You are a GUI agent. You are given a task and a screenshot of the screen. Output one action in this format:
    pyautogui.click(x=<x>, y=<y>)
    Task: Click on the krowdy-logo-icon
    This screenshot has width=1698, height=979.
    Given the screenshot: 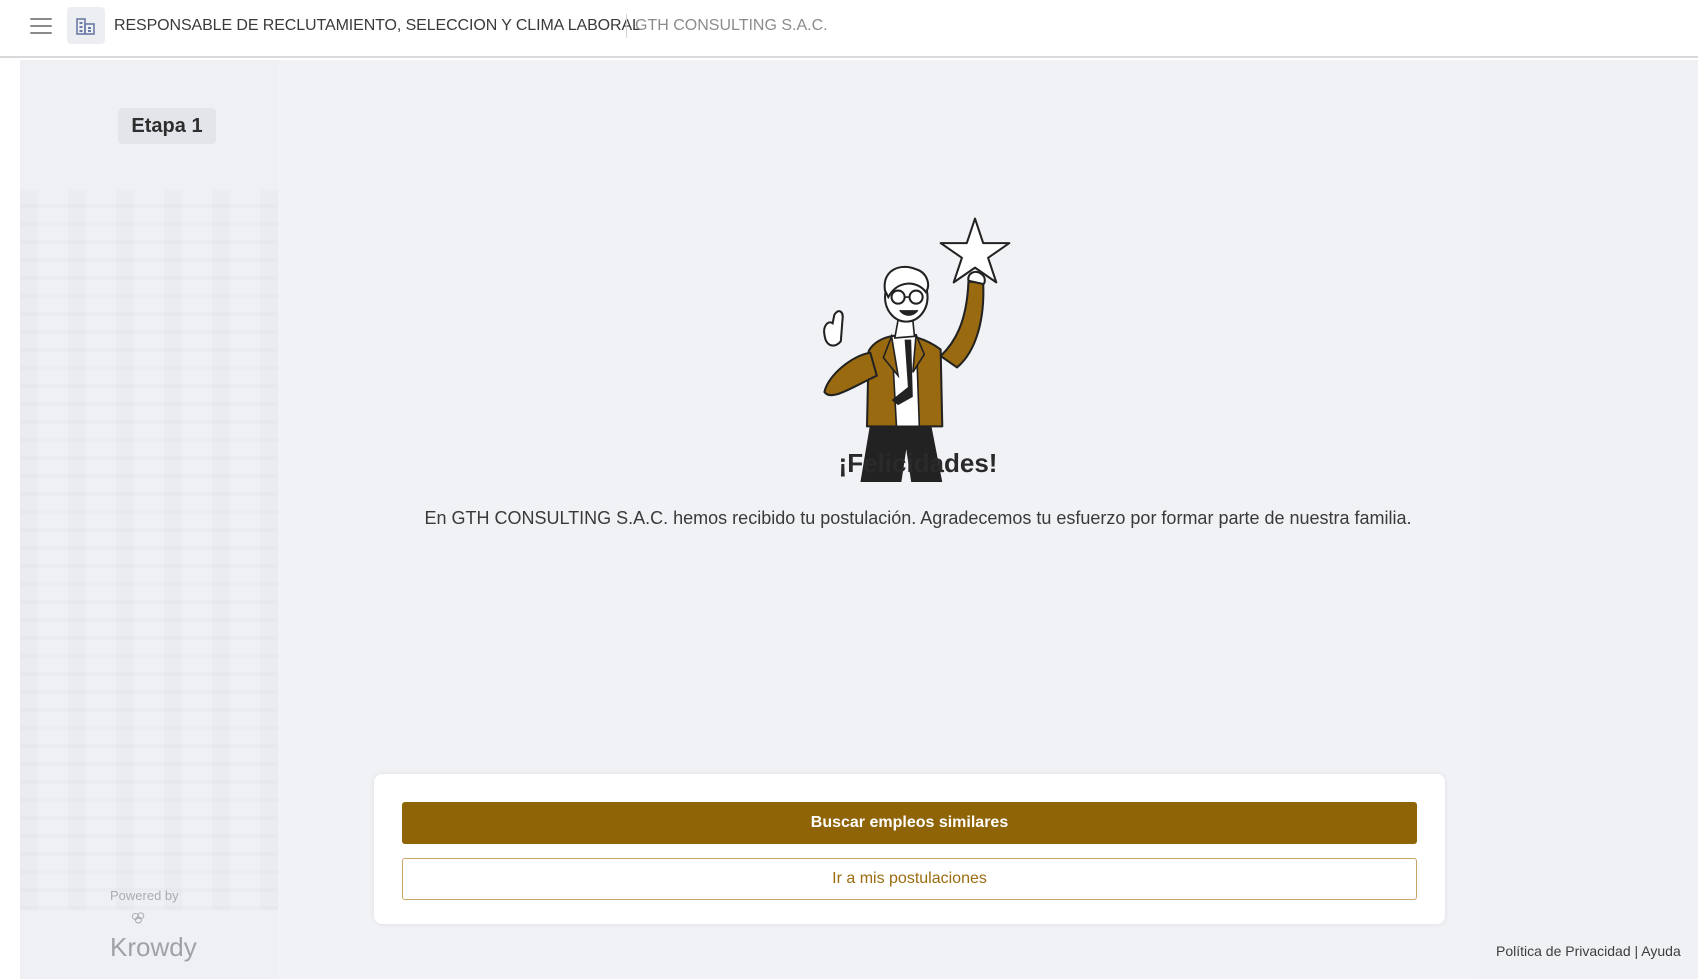 What is the action you would take?
    pyautogui.click(x=138, y=918)
    